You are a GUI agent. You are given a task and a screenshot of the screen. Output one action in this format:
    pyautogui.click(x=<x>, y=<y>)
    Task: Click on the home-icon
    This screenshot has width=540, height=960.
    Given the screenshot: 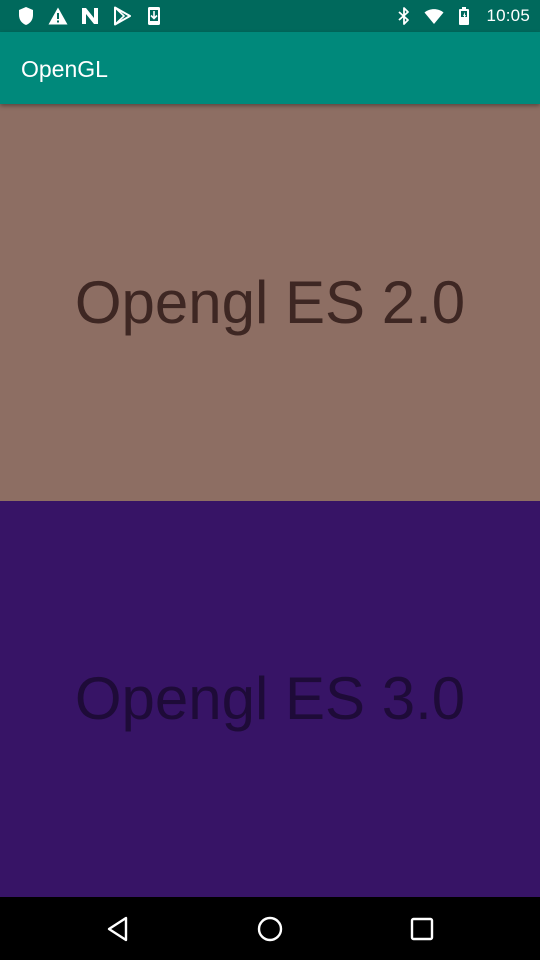 What is the action you would take?
    pyautogui.click(x=270, y=929)
    